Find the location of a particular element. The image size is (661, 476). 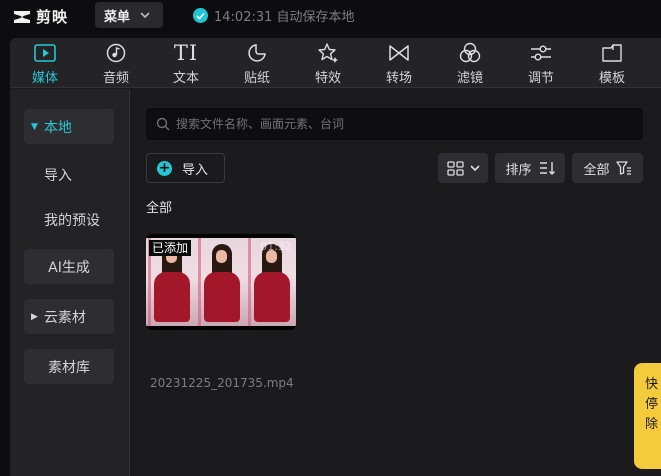

menu-button: 菜单 is located at coordinates (129, 15).